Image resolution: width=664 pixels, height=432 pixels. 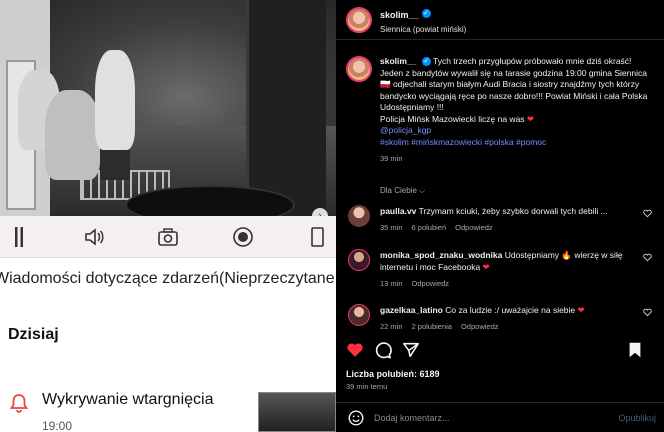 I want to click on bookmark-icon, so click(x=635, y=350).